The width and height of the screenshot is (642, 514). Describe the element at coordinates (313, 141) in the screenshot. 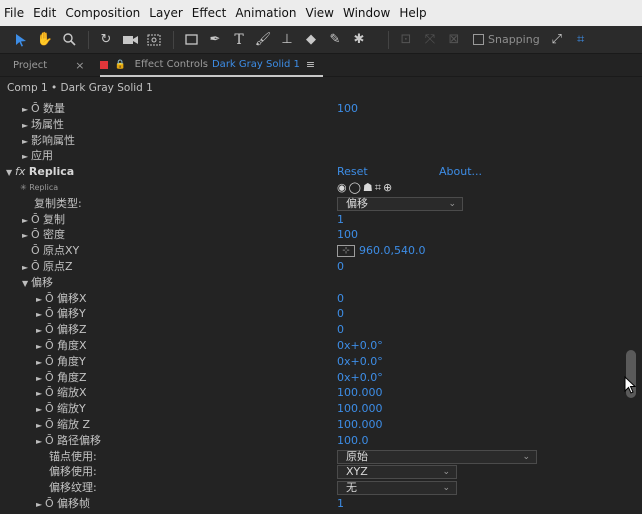

I see `property-row-influence: ► 影响属性` at that location.